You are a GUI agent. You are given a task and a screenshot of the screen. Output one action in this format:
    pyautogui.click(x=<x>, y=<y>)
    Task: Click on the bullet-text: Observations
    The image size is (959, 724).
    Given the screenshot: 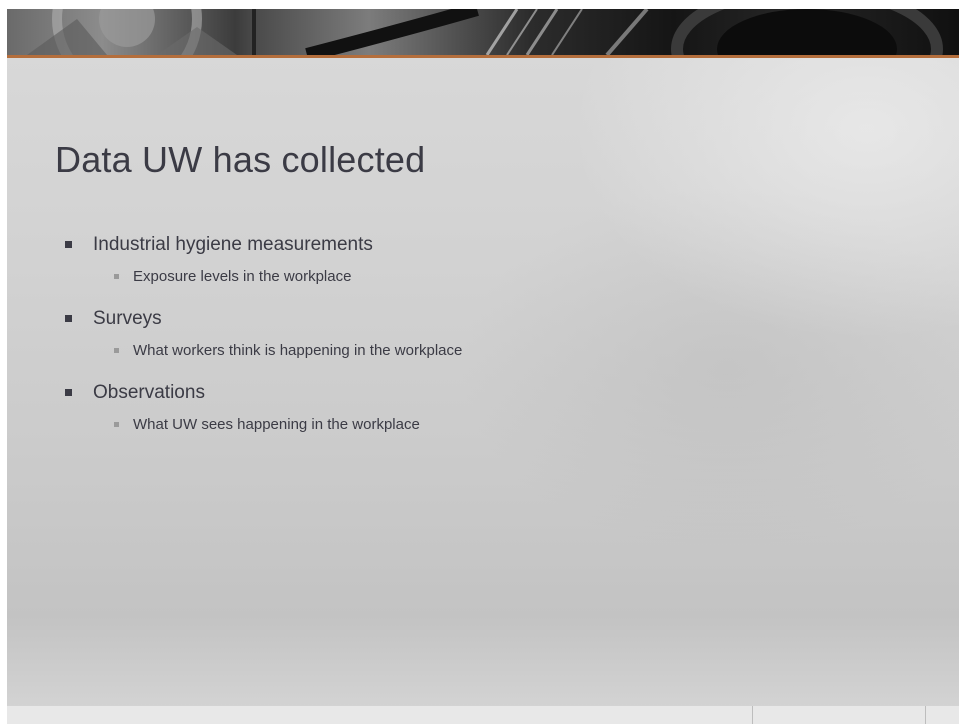 What is the action you would take?
    pyautogui.click(x=149, y=392)
    